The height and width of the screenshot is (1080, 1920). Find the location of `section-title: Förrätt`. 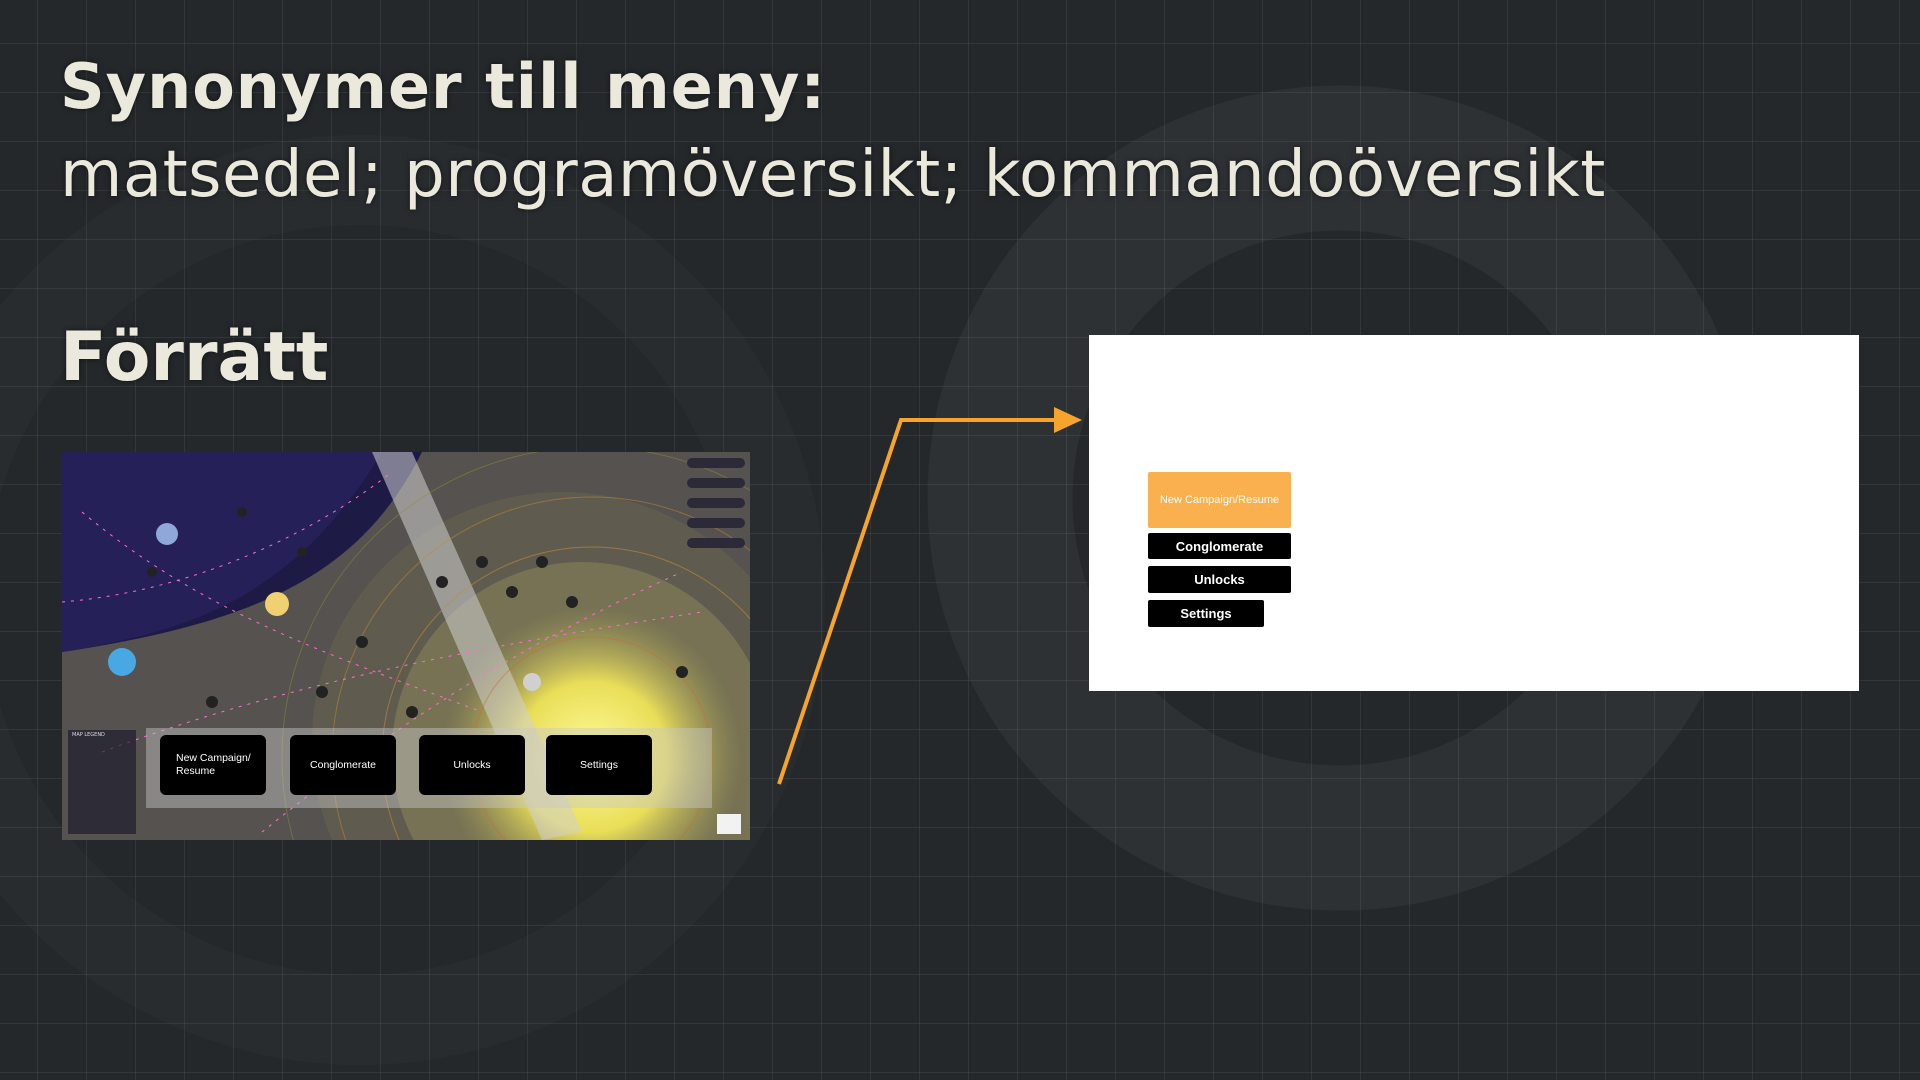

section-title: Förrätt is located at coordinates (194, 357).